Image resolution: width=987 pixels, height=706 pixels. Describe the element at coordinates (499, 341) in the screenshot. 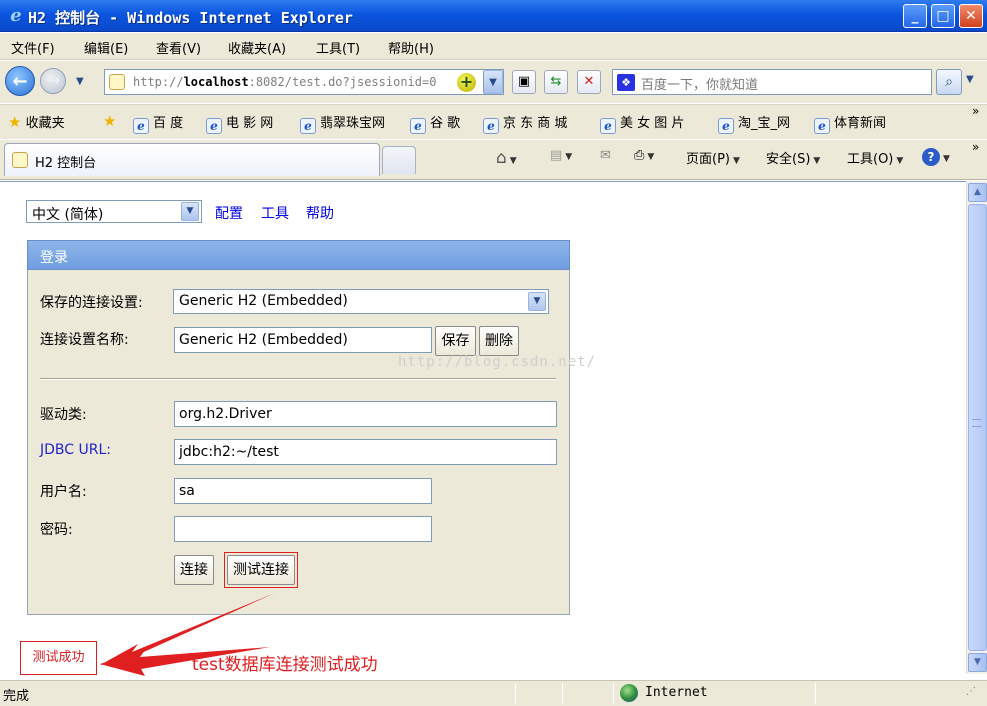

I see `remove-button: 删除` at that location.